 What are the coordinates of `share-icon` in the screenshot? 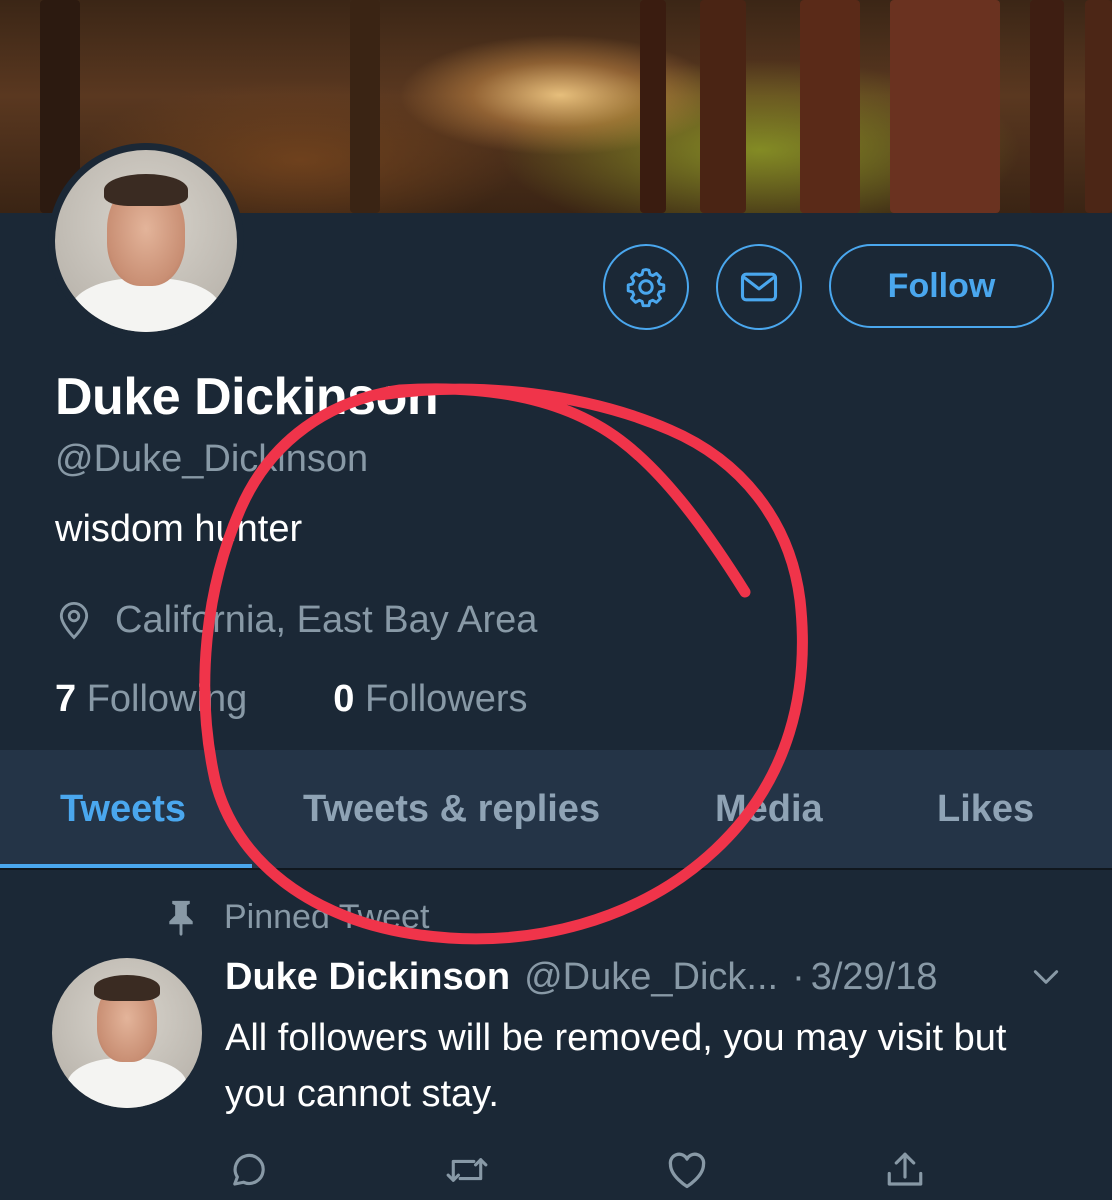 It's located at (905, 1169).